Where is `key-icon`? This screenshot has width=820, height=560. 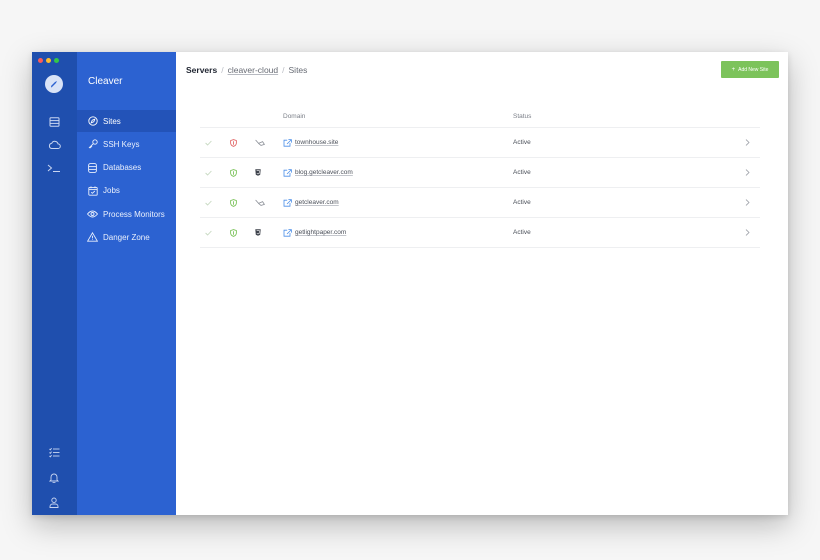
key-icon is located at coordinates (92, 144).